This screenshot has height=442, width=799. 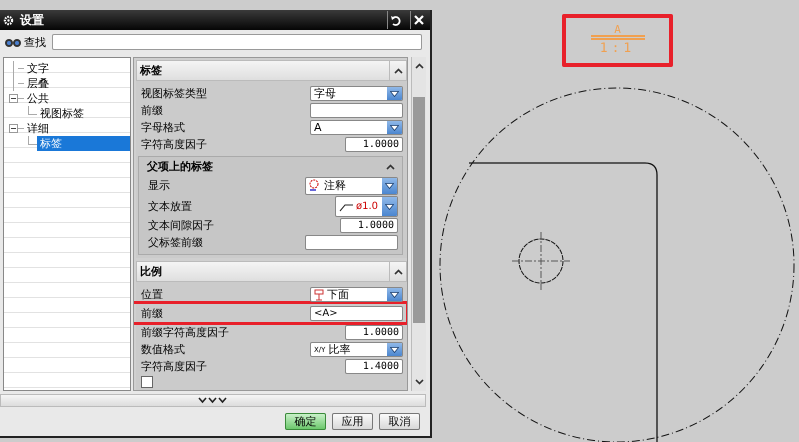 What do you see at coordinates (83, 143) in the screenshot?
I see `tree-item: 标签` at bounding box center [83, 143].